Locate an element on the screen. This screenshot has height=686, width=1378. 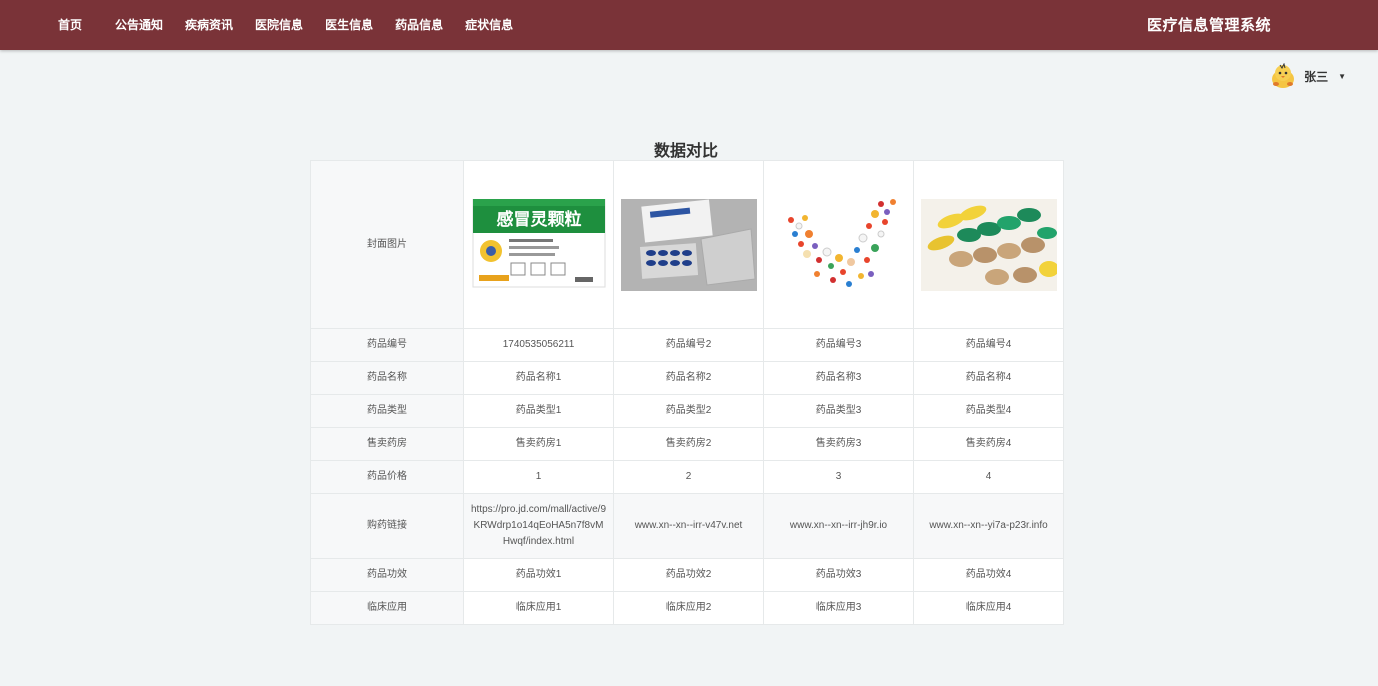
table-row: 药品功效 药品功效1 药品功效2 药品功效3 药品功效4 is located at coordinates (687, 575).